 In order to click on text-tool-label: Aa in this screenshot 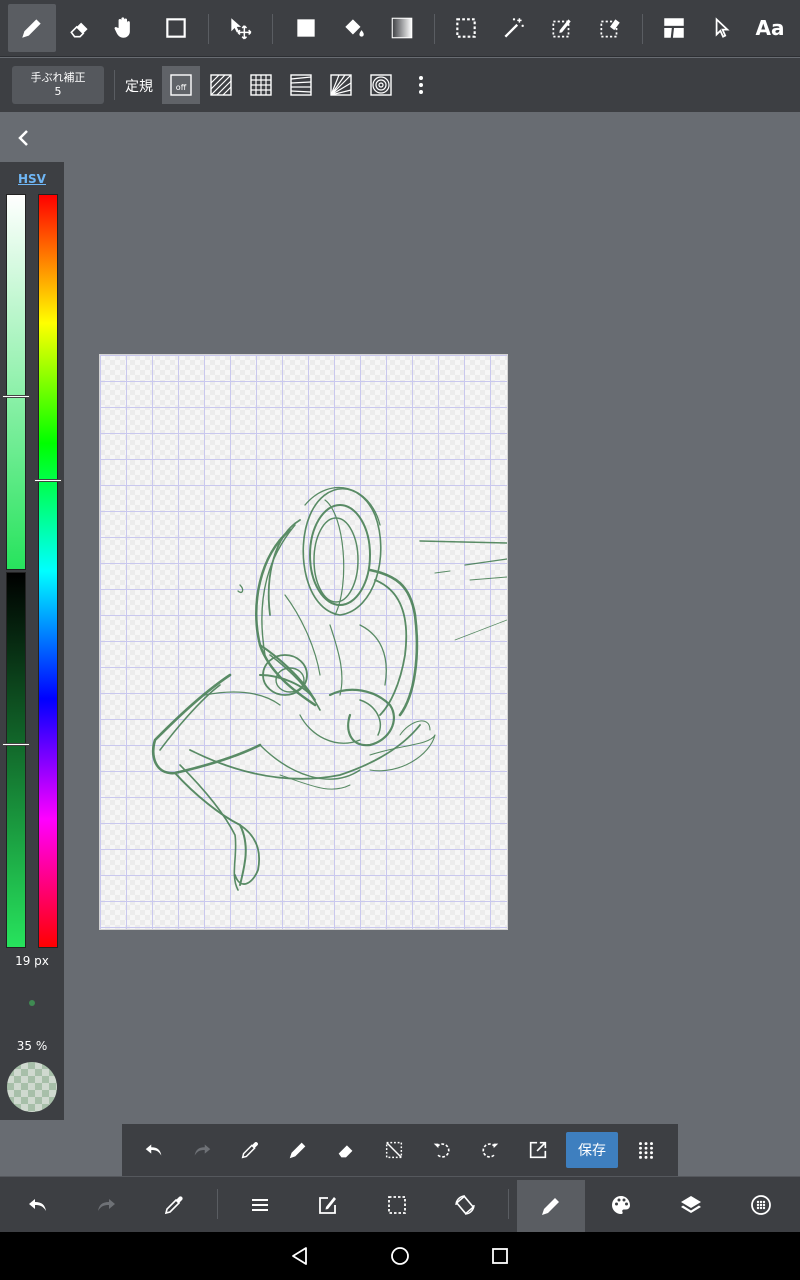, I will do `click(770, 28)`.